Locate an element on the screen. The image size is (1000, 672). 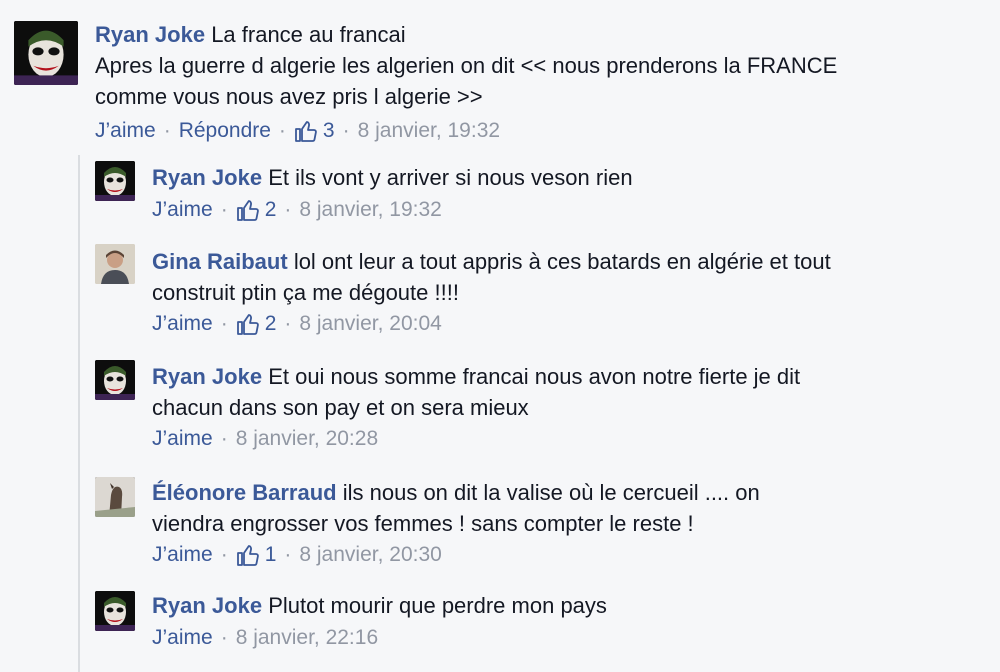
comment-actions: J’aime · 1 · 8 janvier, 20:30 is located at coordinates (297, 555).